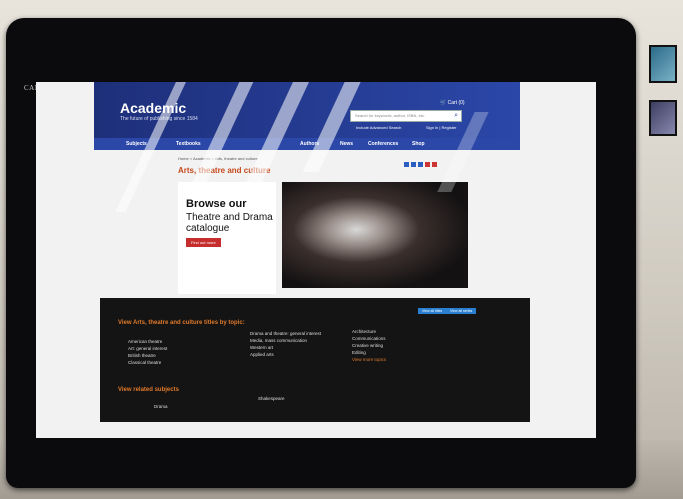 The width and height of the screenshot is (683, 499). Describe the element at coordinates (461, 311) in the screenshot. I see `view-all-series-button: View all series` at that location.